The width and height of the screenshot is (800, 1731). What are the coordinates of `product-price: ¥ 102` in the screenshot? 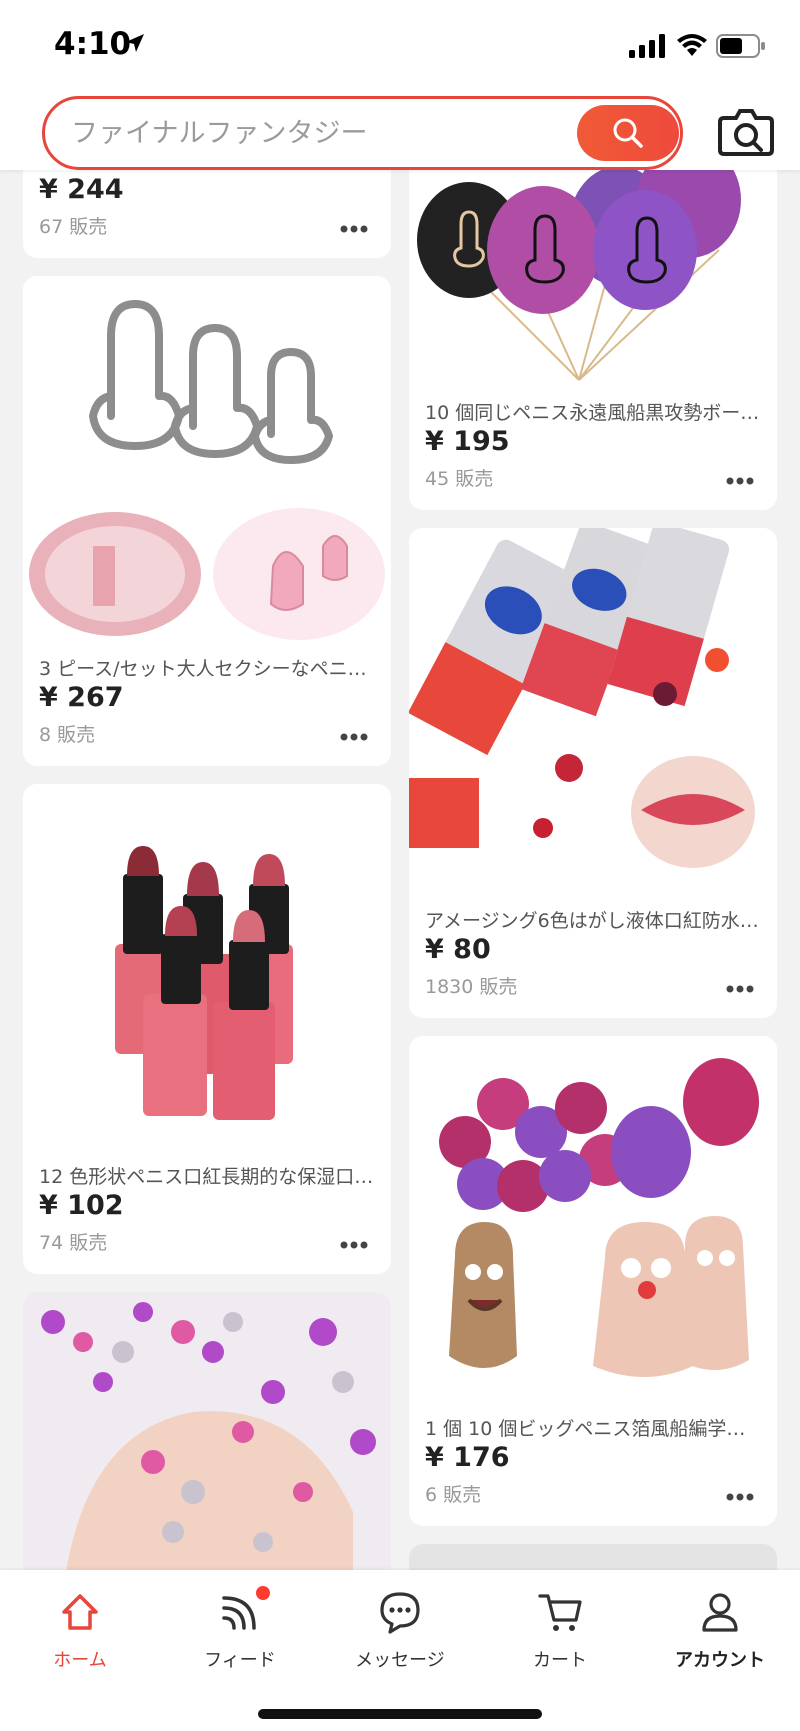 It's located at (81, 1205).